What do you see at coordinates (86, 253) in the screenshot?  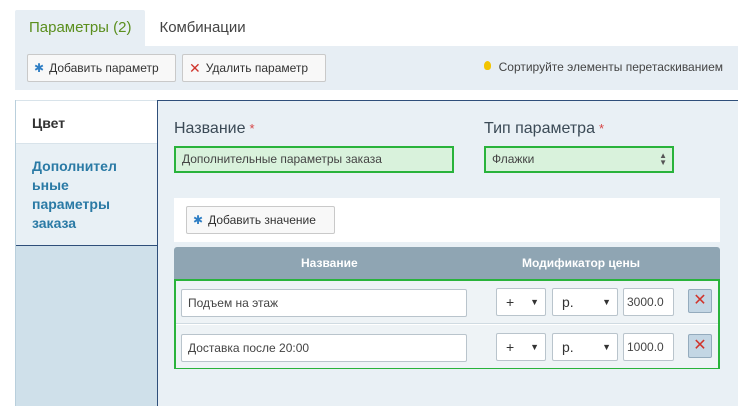 I see `parameter-sidebar: Цвет Дополнител ьные параметры заказа` at bounding box center [86, 253].